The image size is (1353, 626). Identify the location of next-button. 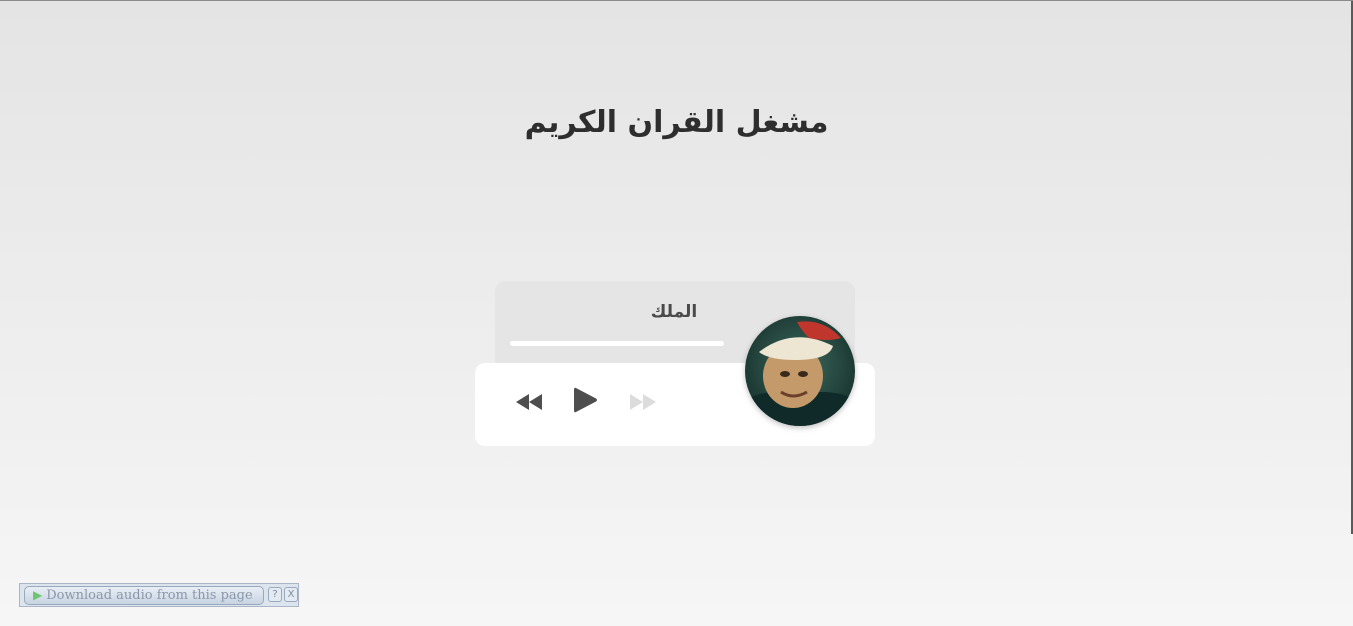
(643, 402).